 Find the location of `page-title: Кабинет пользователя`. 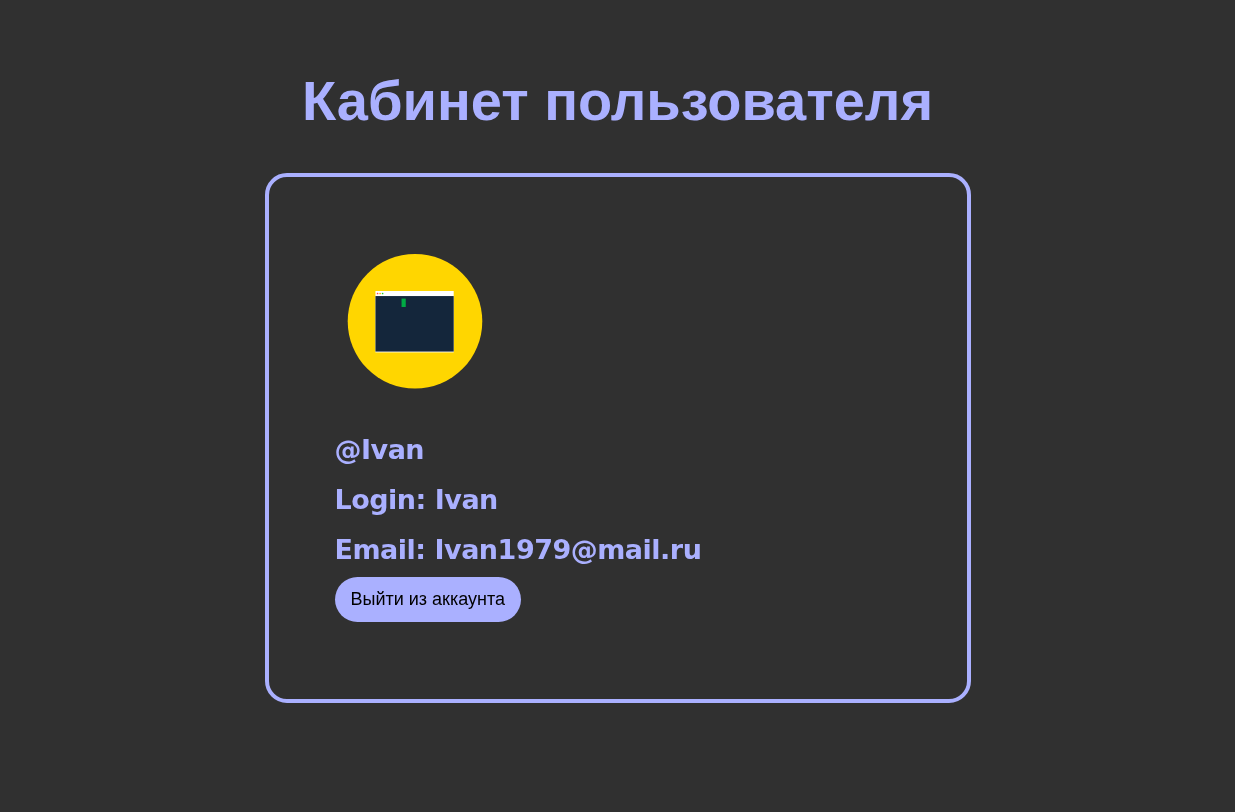

page-title: Кабинет пользователя is located at coordinates (617, 100).